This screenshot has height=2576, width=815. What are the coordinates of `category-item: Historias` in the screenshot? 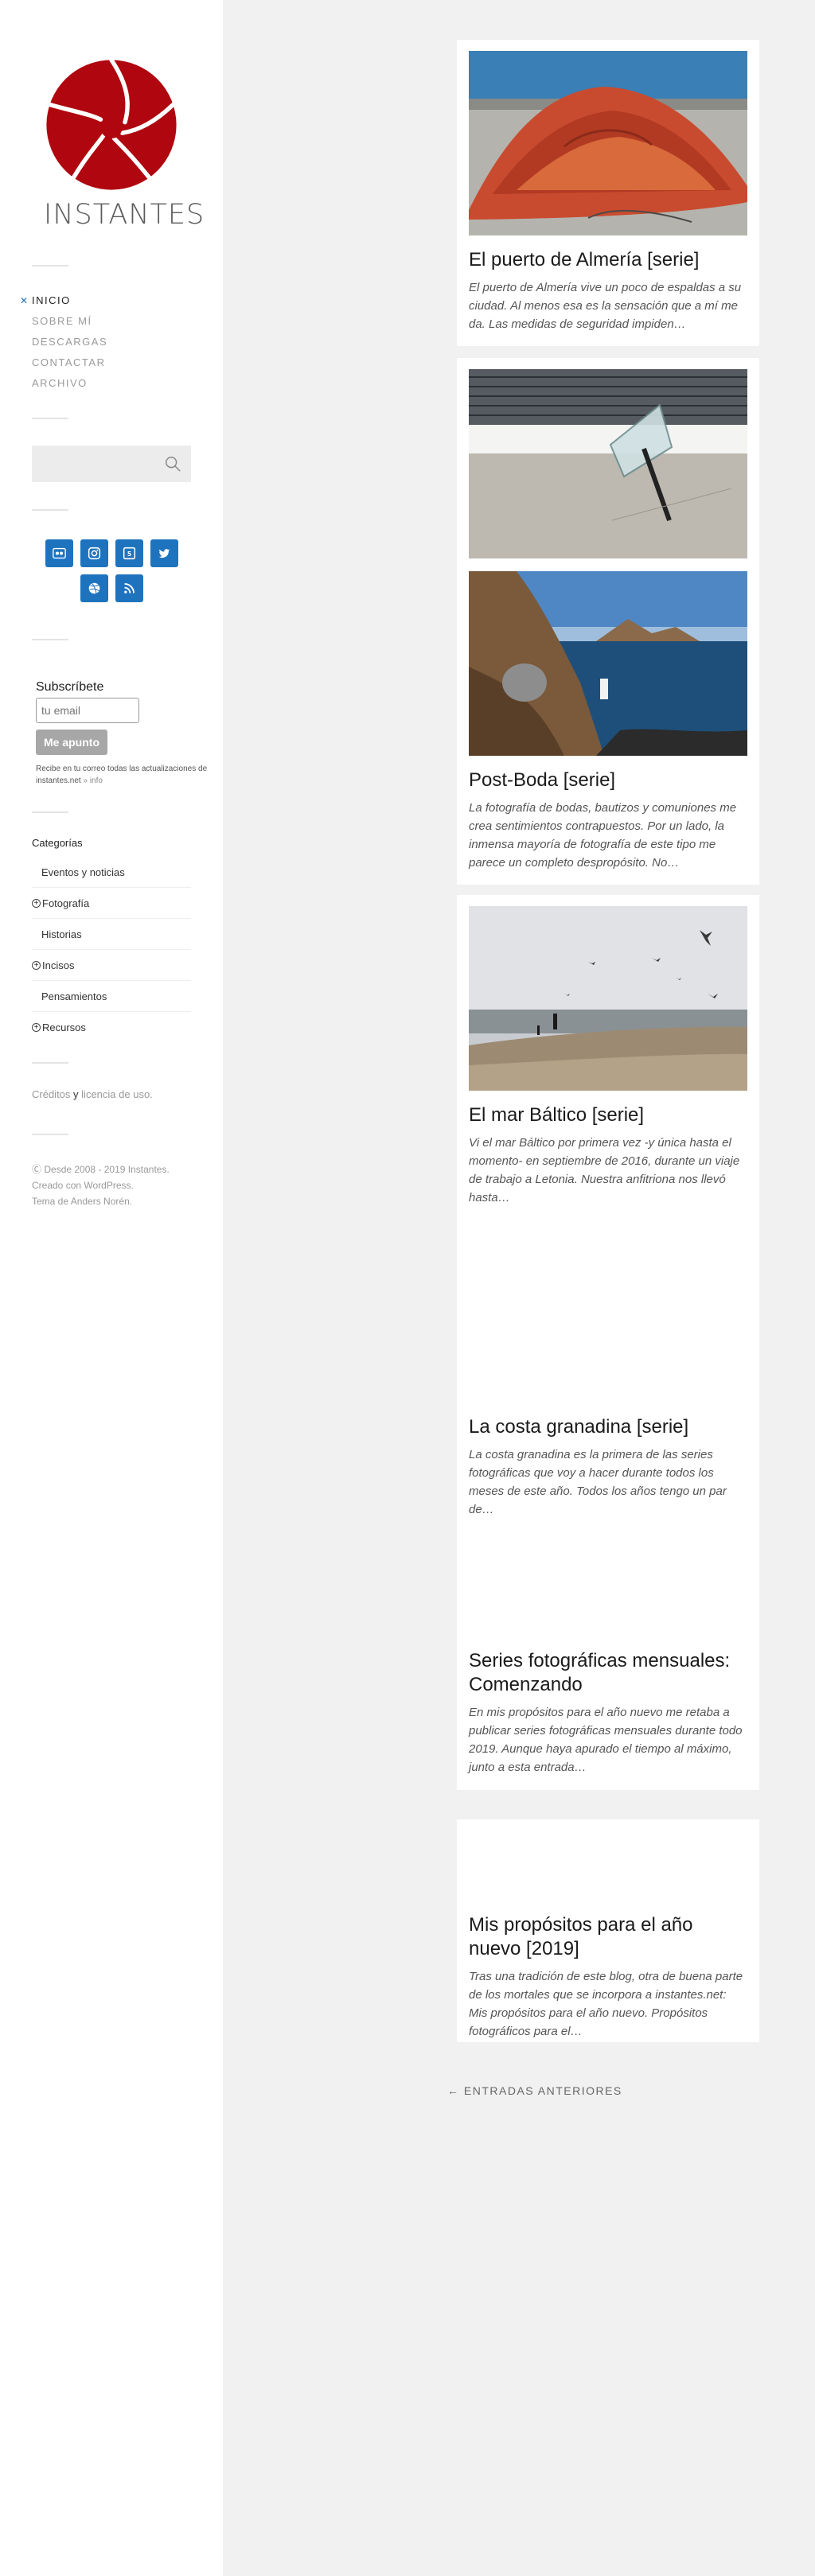 It's located at (112, 935).